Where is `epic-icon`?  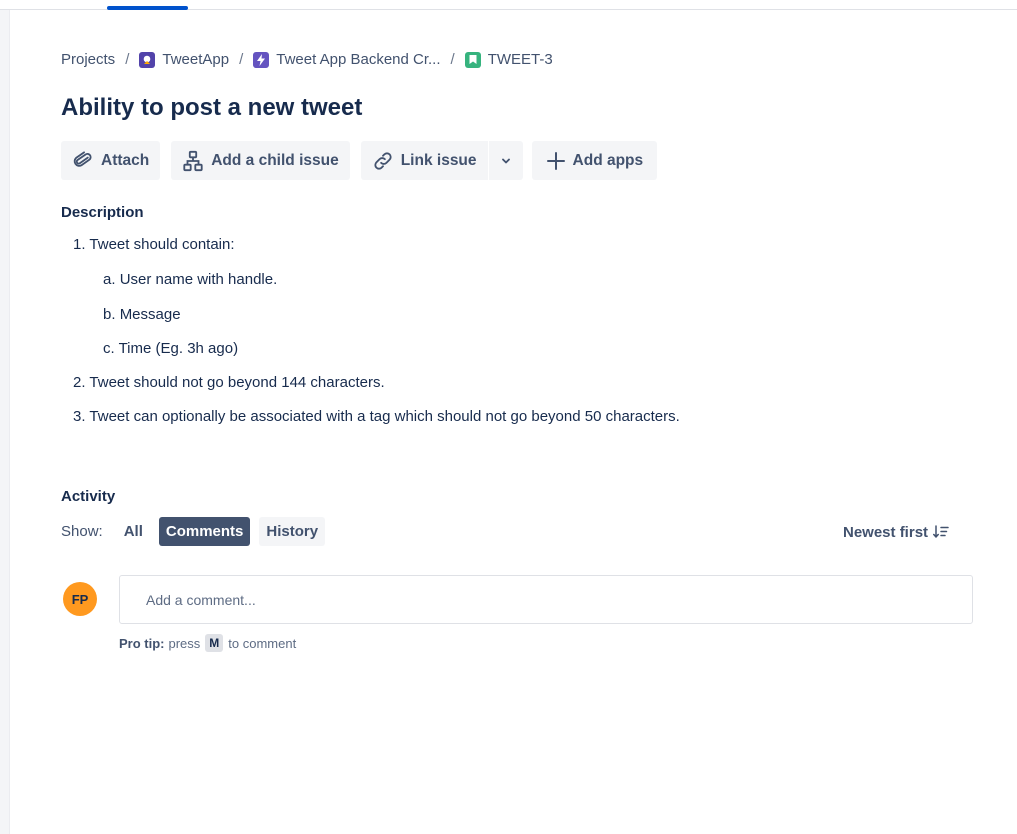
epic-icon is located at coordinates (261, 59).